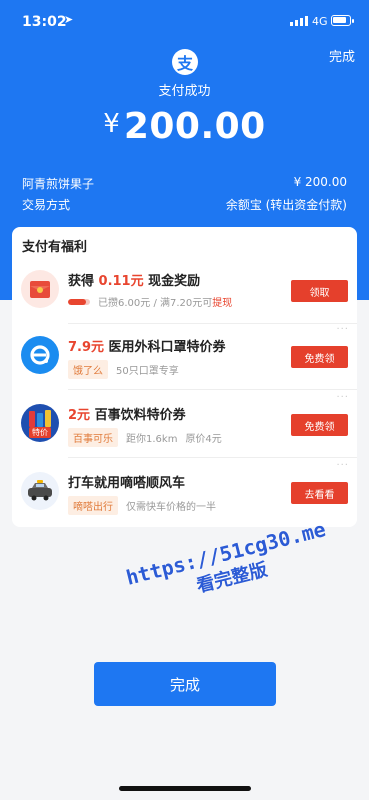  I want to click on benefit-title: 获得 0.11元 现金奖励, so click(134, 281).